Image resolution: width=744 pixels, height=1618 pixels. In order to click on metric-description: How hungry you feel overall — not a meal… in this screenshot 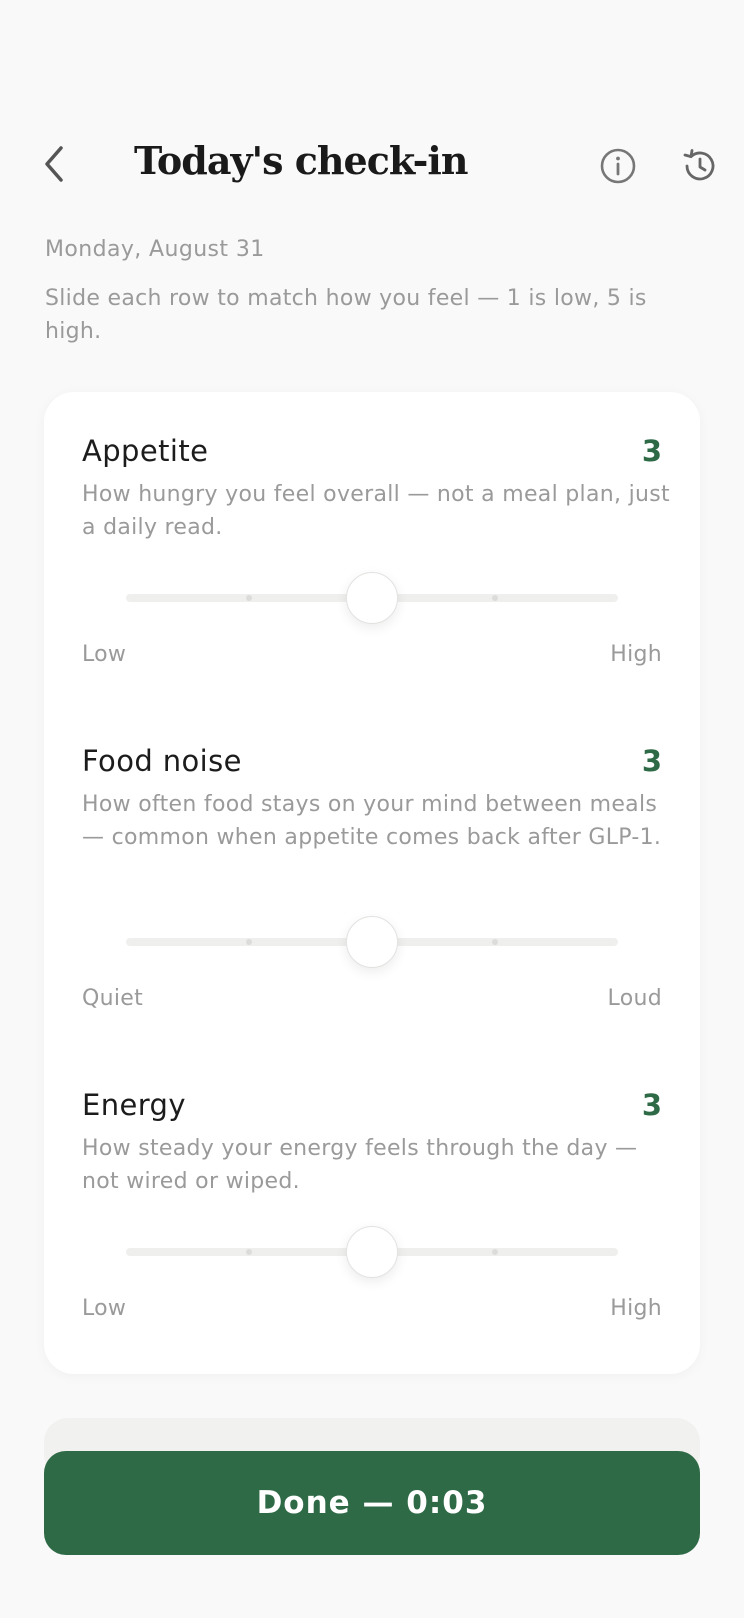, I will do `click(376, 511)`.